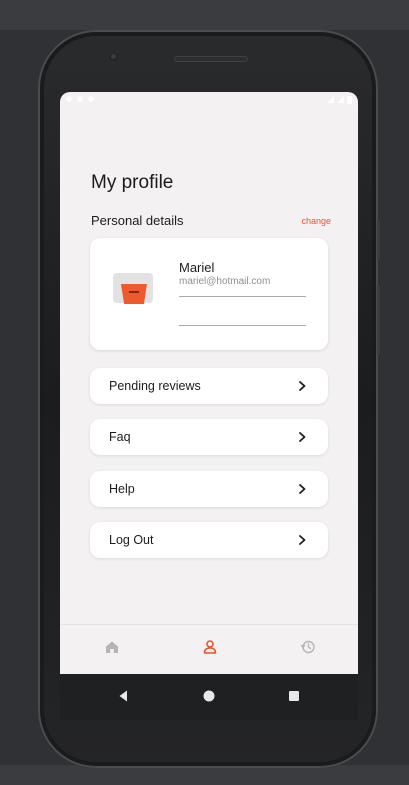 The image size is (409, 785). I want to click on history-icon, so click(308, 647).